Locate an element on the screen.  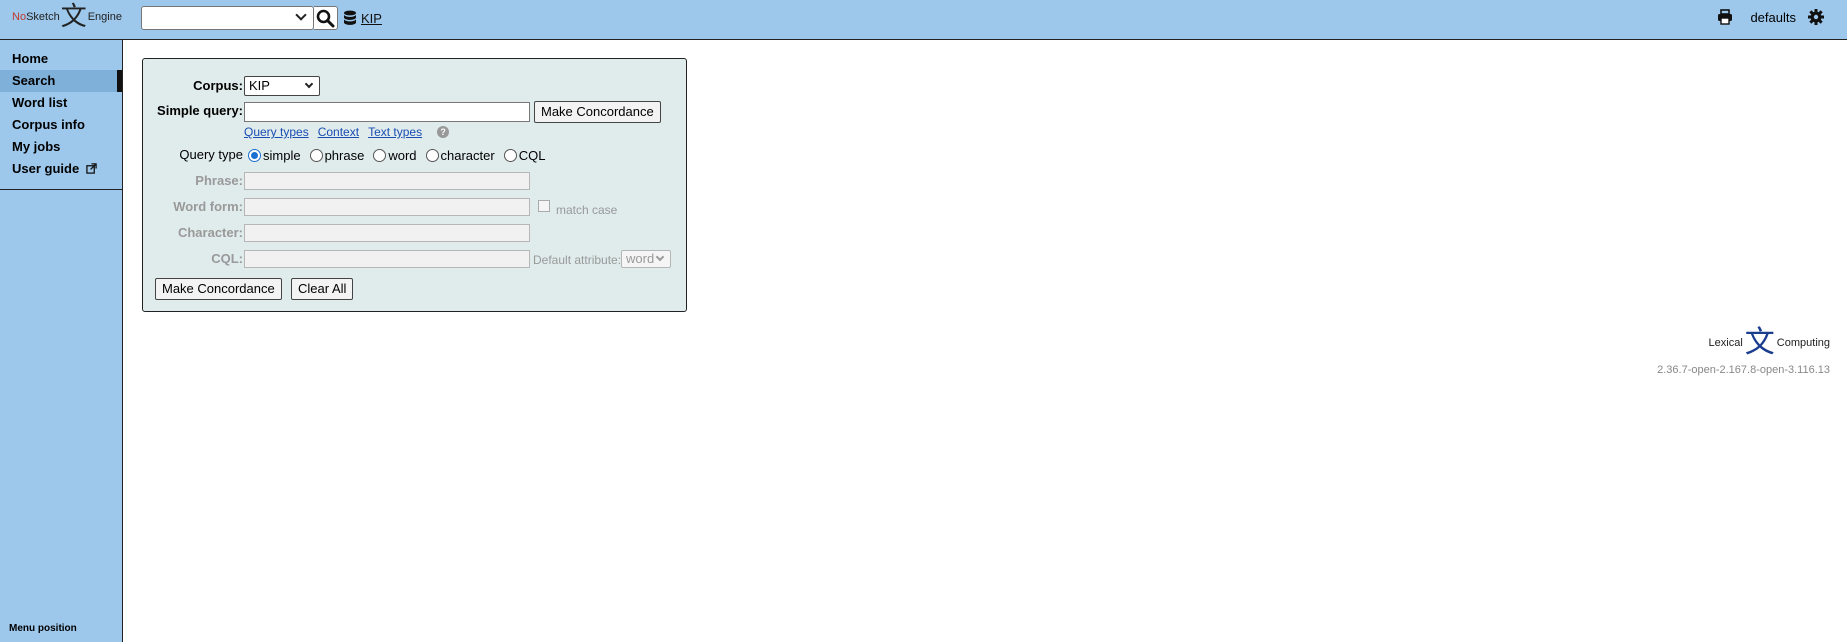
logo-no-text: No is located at coordinates (19, 17).